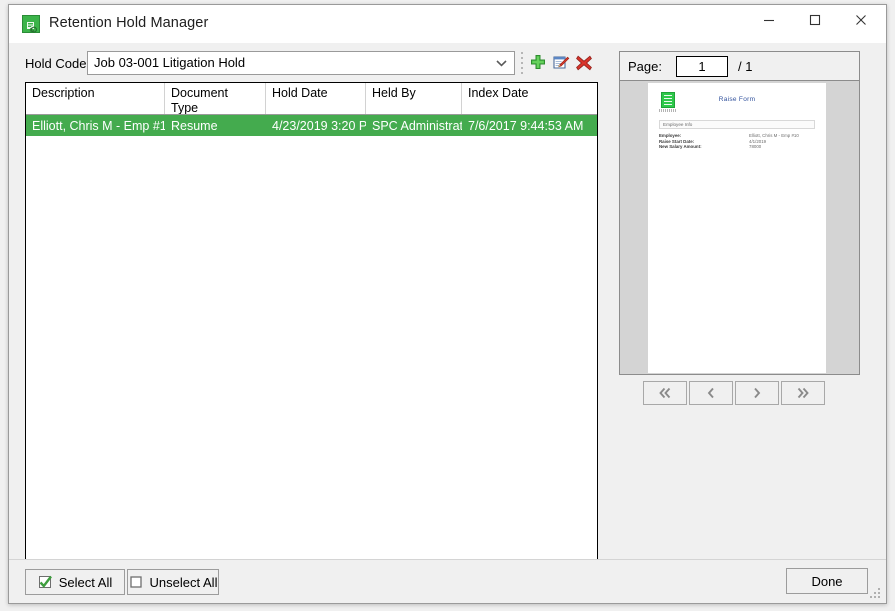 The width and height of the screenshot is (895, 611). Describe the element at coordinates (737, 124) in the screenshot. I see `preview-section-bar: Employee Info` at that location.